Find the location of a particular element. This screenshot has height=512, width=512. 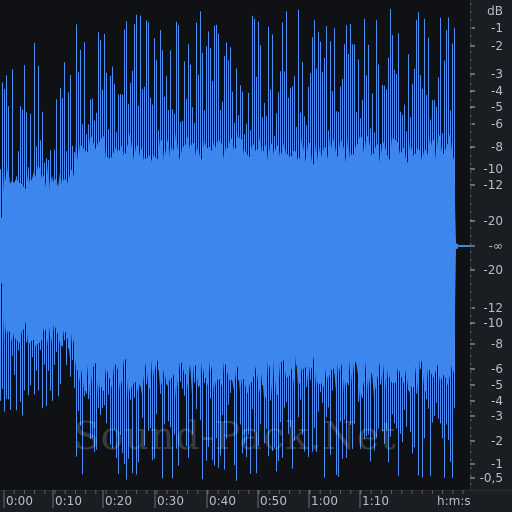

time-tick-label: 0:40 is located at coordinates (222, 501).